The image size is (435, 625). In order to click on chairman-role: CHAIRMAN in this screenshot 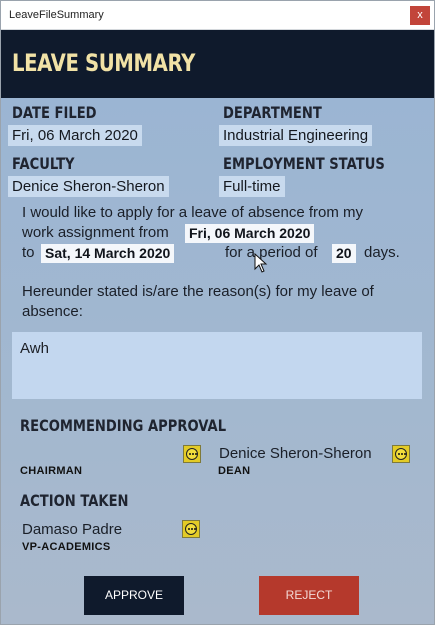, I will do `click(51, 471)`.